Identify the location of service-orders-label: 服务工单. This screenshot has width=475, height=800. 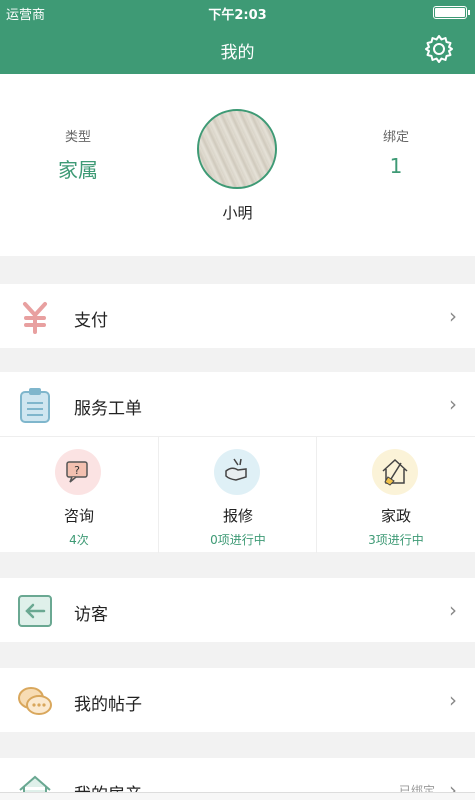
(108, 409).